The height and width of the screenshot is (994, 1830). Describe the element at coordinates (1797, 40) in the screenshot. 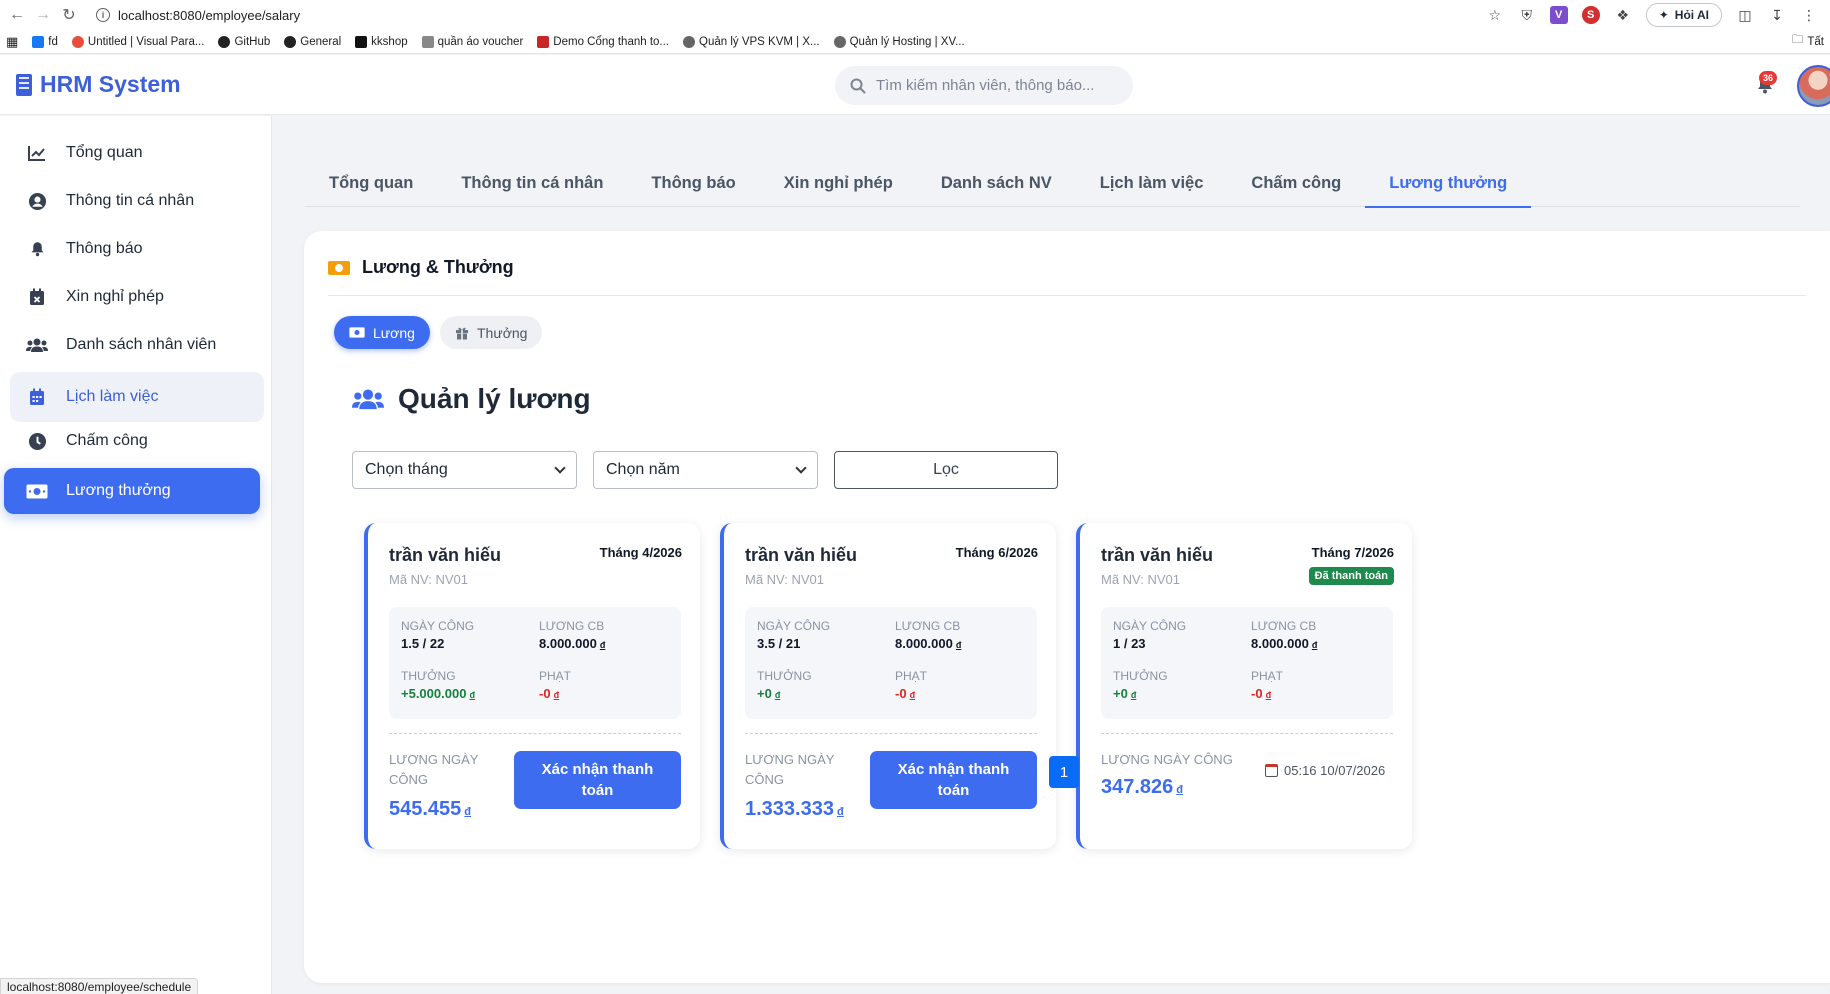

I see `folder-icon: 🗀` at that location.